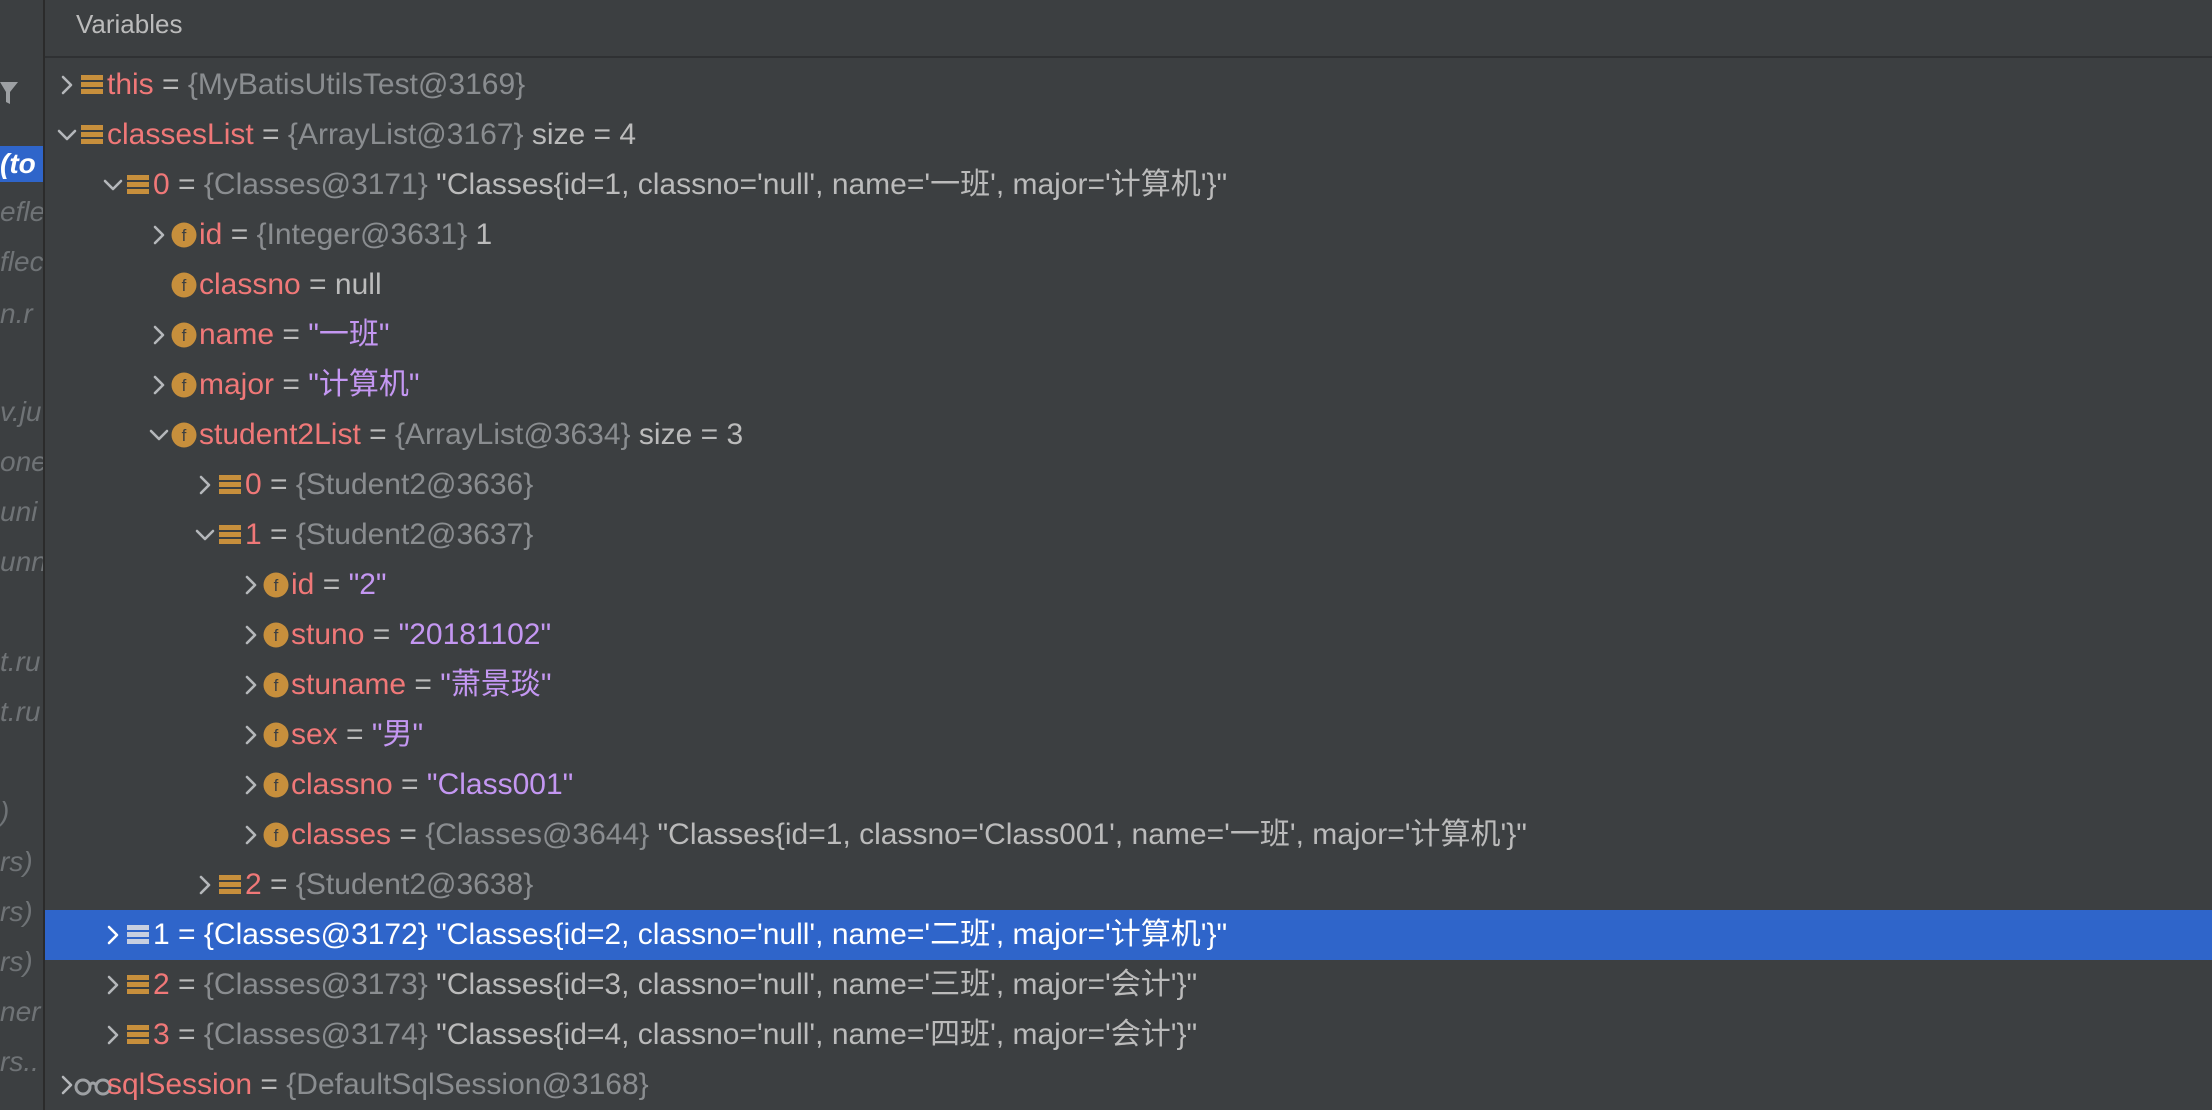  Describe the element at coordinates (1128, 385) in the screenshot. I see `variable-row: f major = "计算机"` at that location.